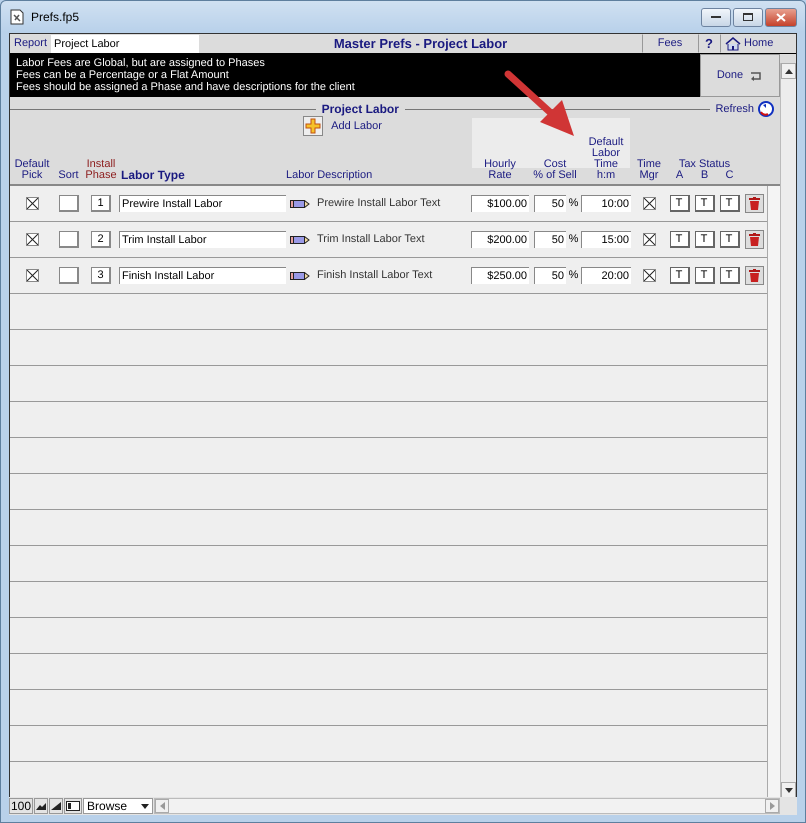 This screenshot has height=823, width=806. I want to click on mode-dropdown: Browse, so click(118, 806).